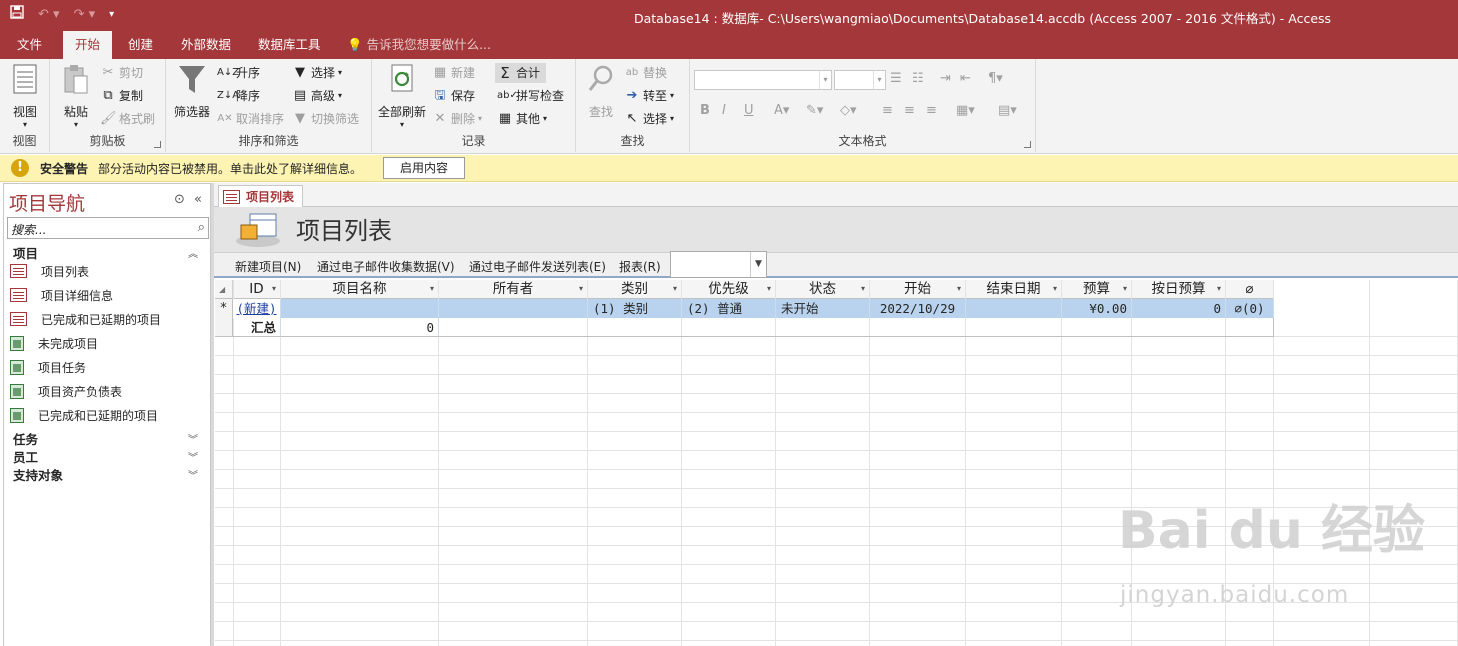 This screenshot has width=1458, height=646. Describe the element at coordinates (457, 119) in the screenshot. I see `delete-record-button: ✕ 删除 ▾` at that location.